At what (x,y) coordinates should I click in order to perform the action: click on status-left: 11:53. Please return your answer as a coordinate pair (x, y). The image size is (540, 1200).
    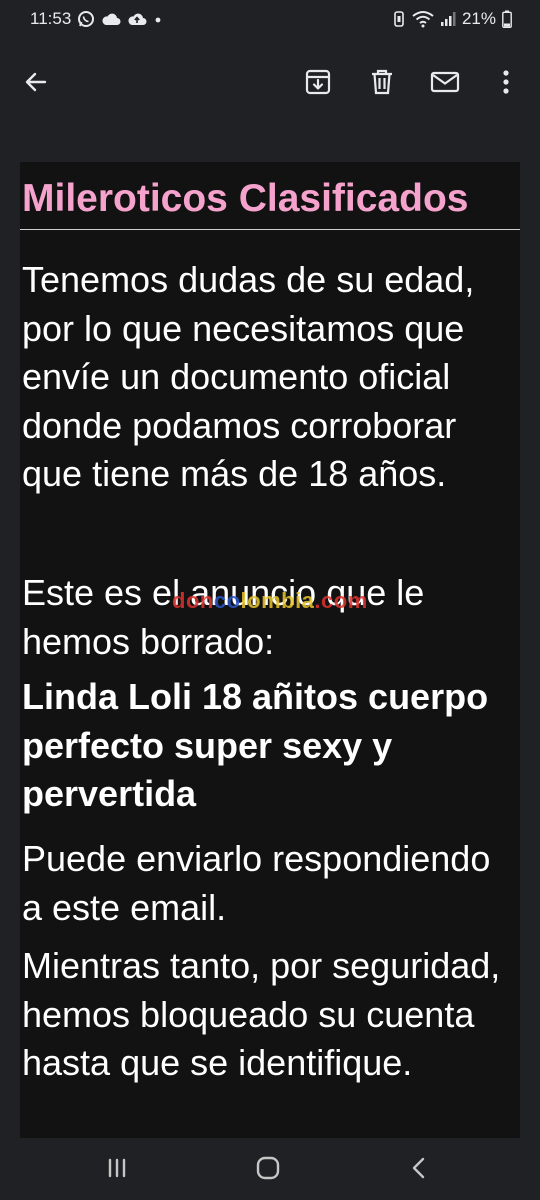
    Looking at the image, I should click on (96, 19).